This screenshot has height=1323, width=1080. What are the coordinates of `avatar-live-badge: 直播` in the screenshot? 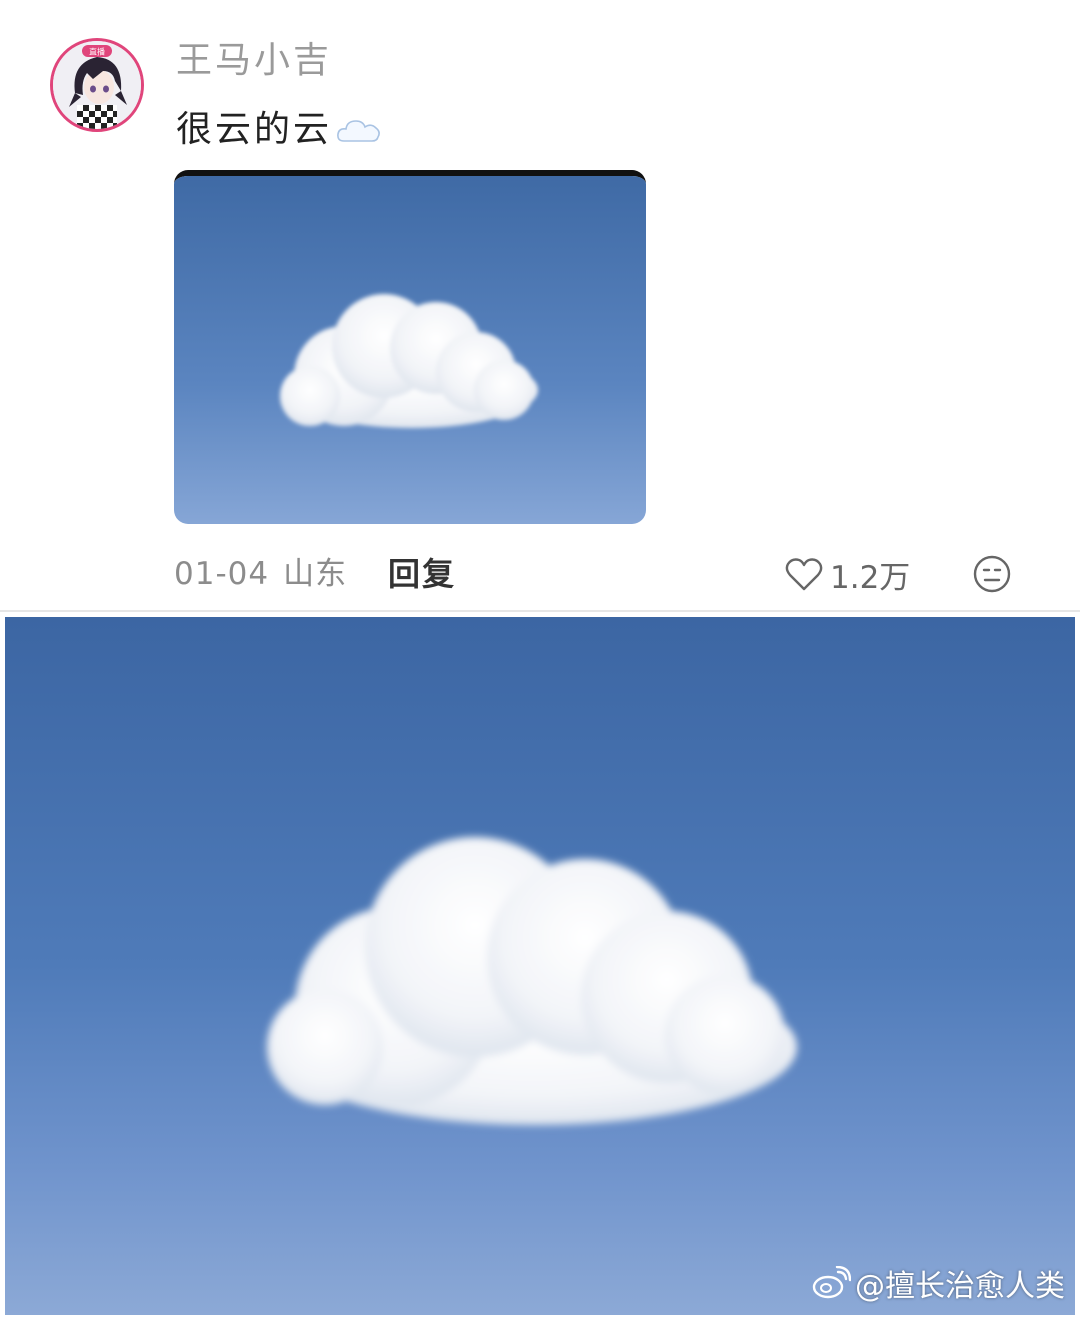 It's located at (97, 52).